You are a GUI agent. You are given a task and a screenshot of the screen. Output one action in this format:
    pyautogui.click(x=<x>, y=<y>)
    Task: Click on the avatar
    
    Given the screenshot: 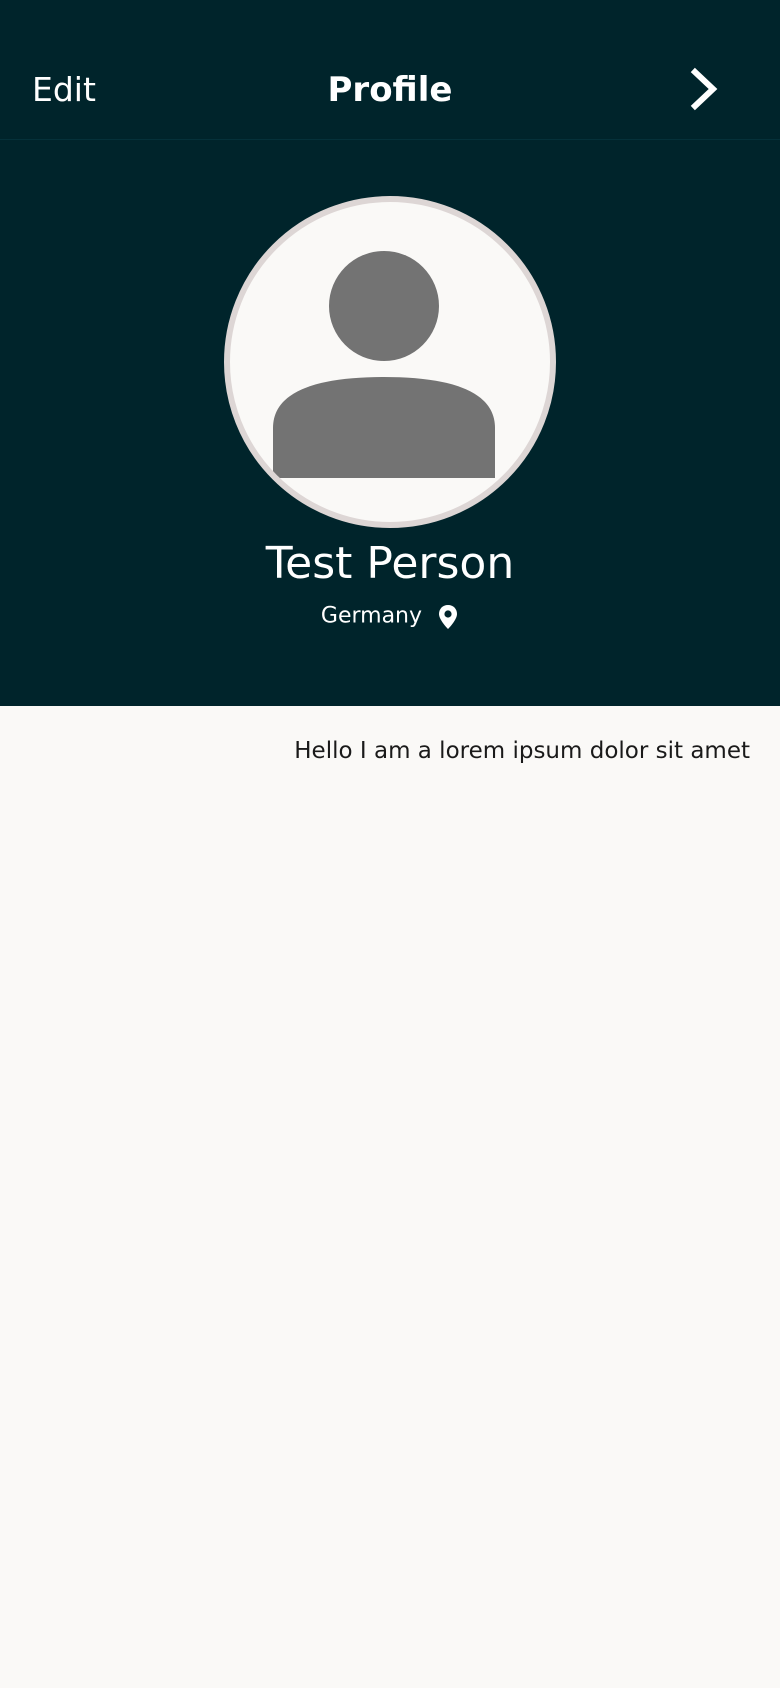 What is the action you would take?
    pyautogui.click(x=390, y=362)
    